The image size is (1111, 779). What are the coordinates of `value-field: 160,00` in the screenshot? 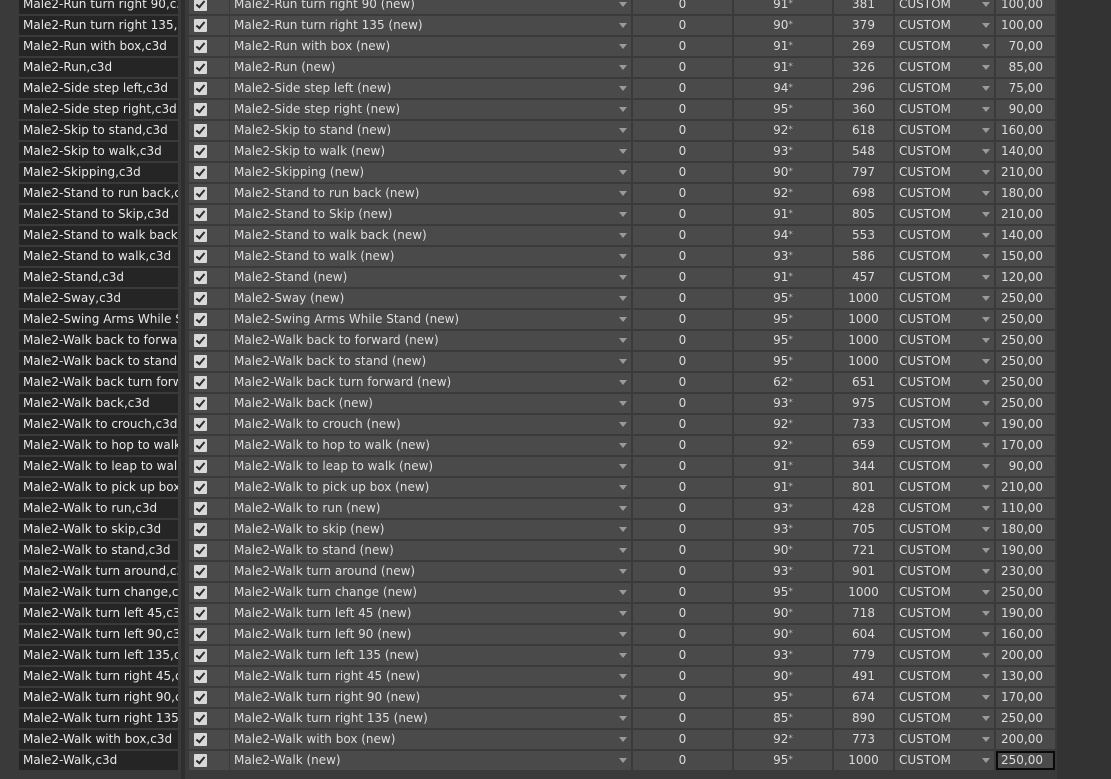 It's located at (1025, 130).